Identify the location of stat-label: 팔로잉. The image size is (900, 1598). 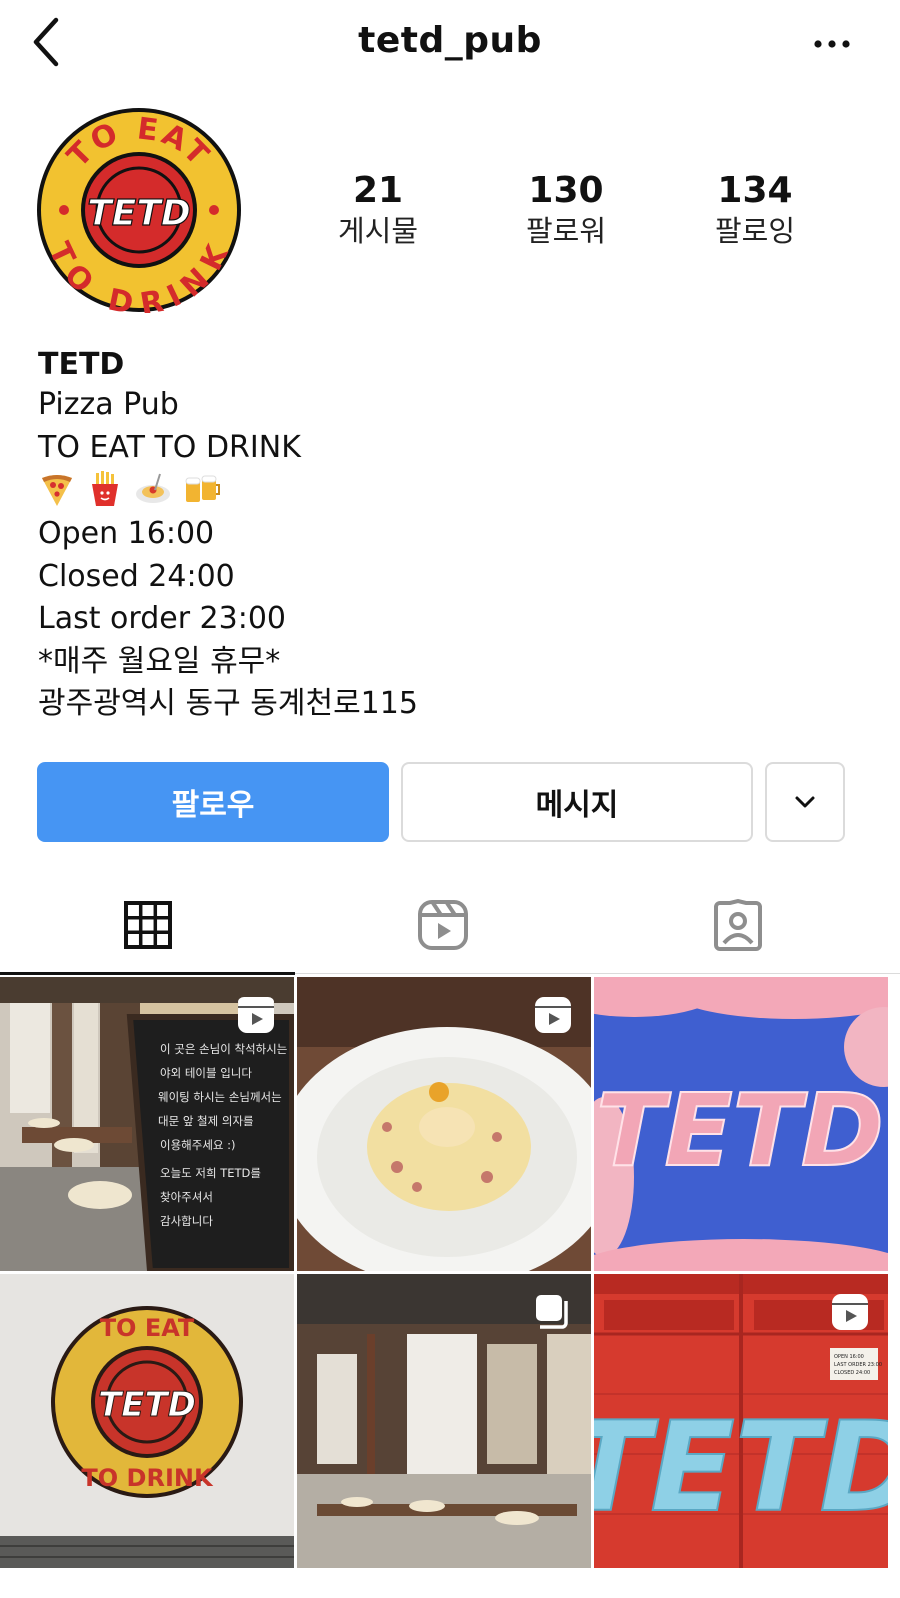
(755, 231).